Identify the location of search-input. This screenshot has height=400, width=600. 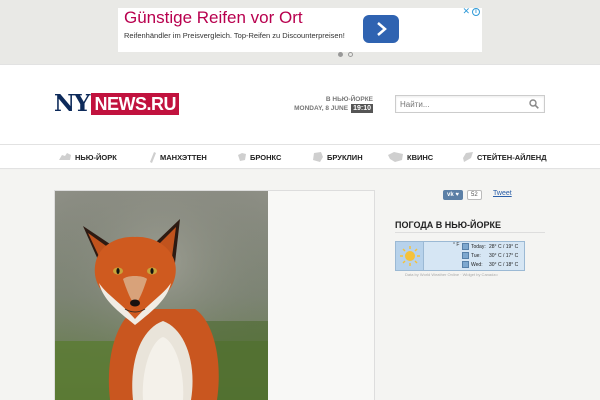
(460, 104).